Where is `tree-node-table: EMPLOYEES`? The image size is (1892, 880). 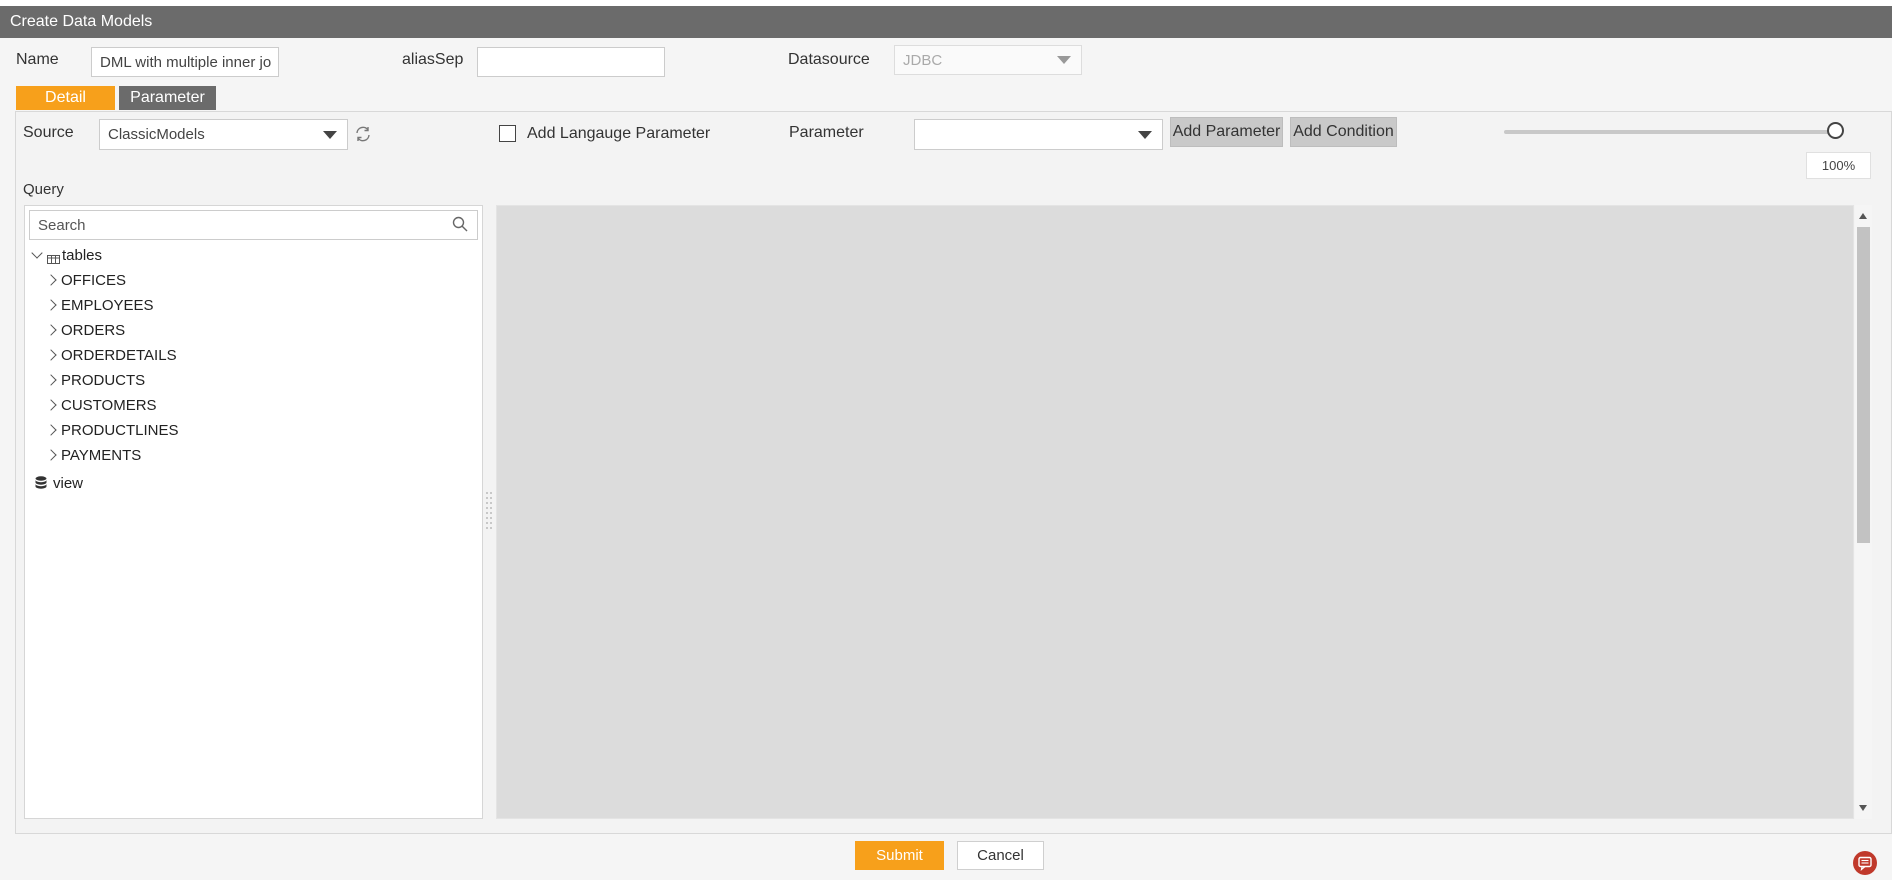
tree-node-table: EMPLOYEES is located at coordinates (99, 305).